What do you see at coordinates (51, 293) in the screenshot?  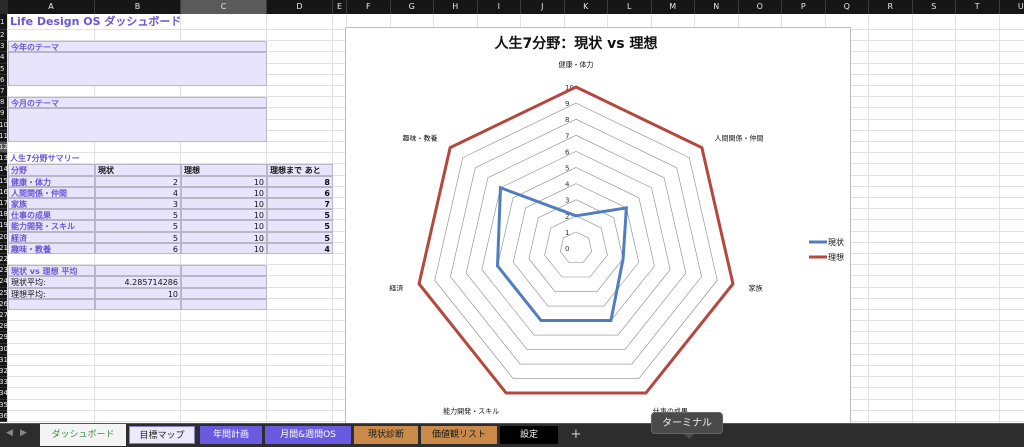 I see `ideal-average-label: 理想平均:` at bounding box center [51, 293].